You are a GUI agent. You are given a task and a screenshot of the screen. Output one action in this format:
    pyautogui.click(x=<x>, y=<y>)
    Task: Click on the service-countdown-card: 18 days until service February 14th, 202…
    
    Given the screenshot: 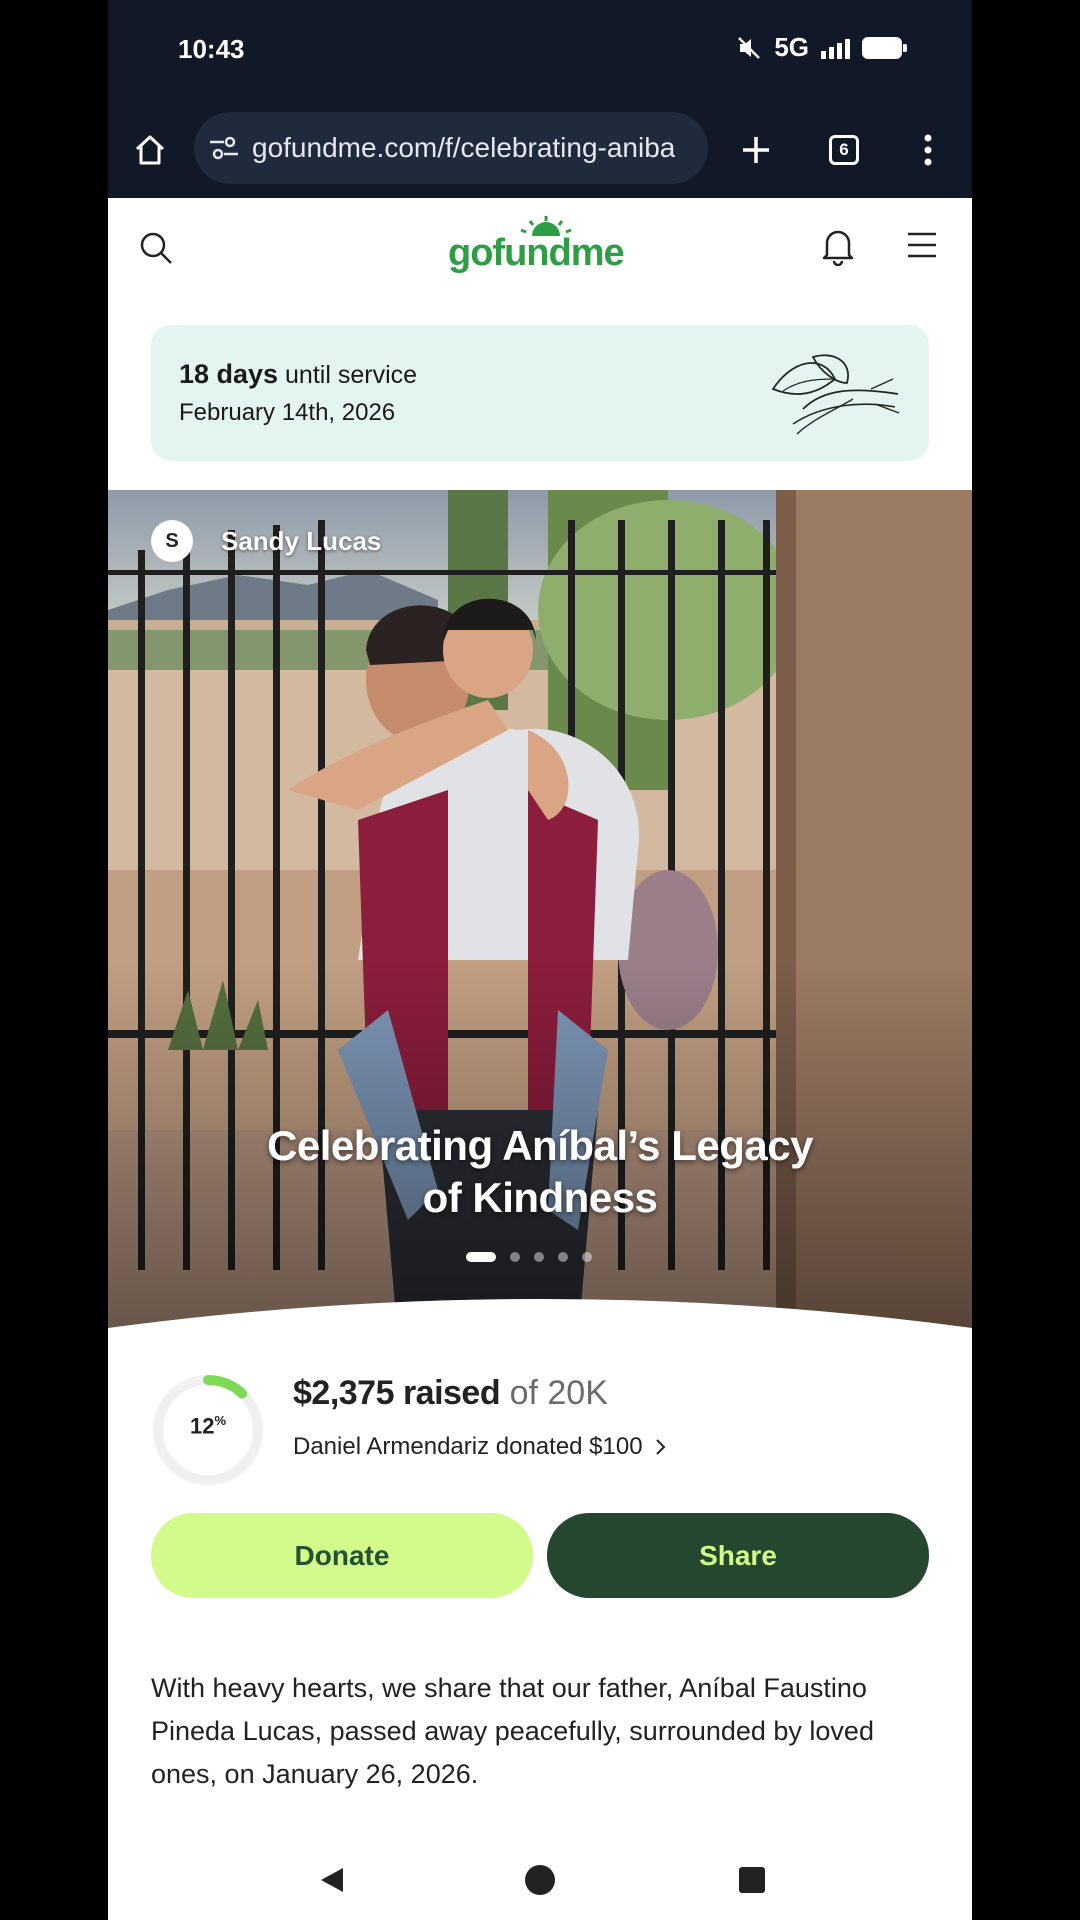 What is the action you would take?
    pyautogui.click(x=540, y=393)
    